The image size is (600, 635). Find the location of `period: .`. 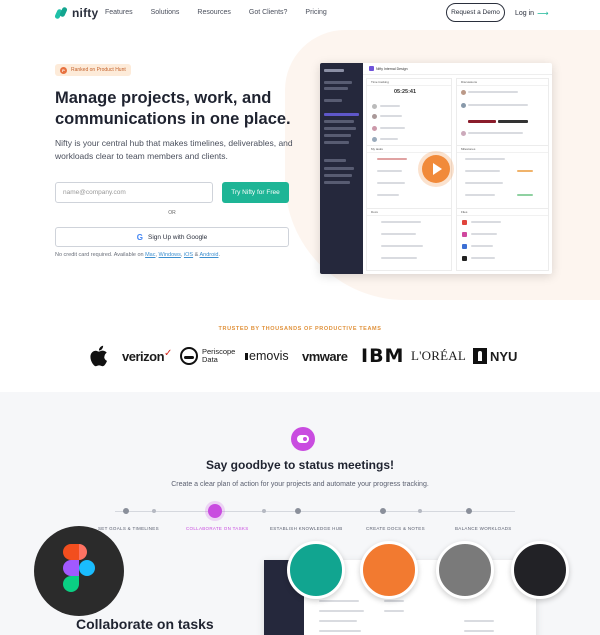

period: . is located at coordinates (219, 255).